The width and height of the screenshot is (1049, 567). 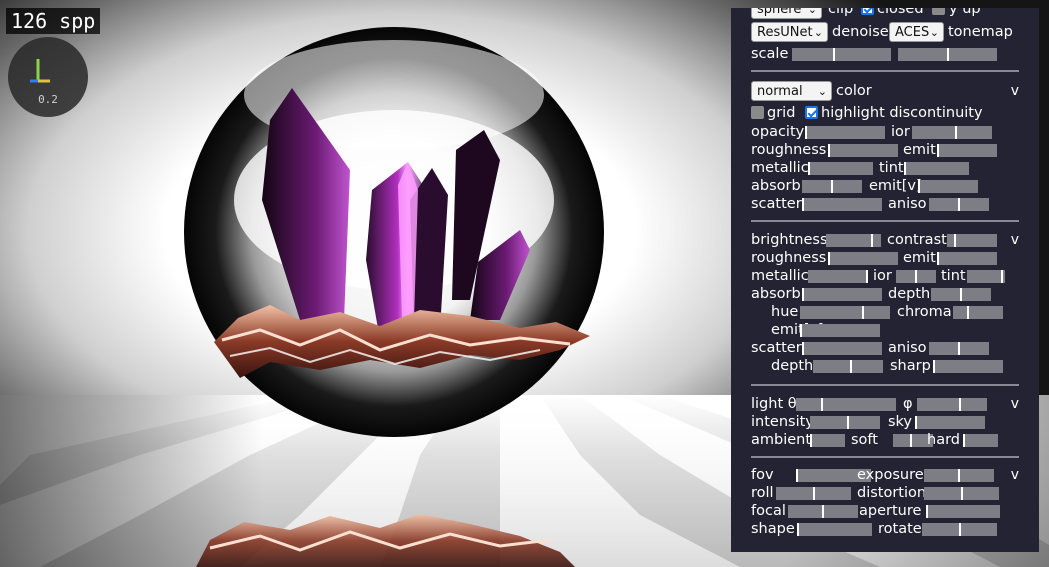 I want to click on camera-rotate-label: rotate, so click(x=900, y=529).